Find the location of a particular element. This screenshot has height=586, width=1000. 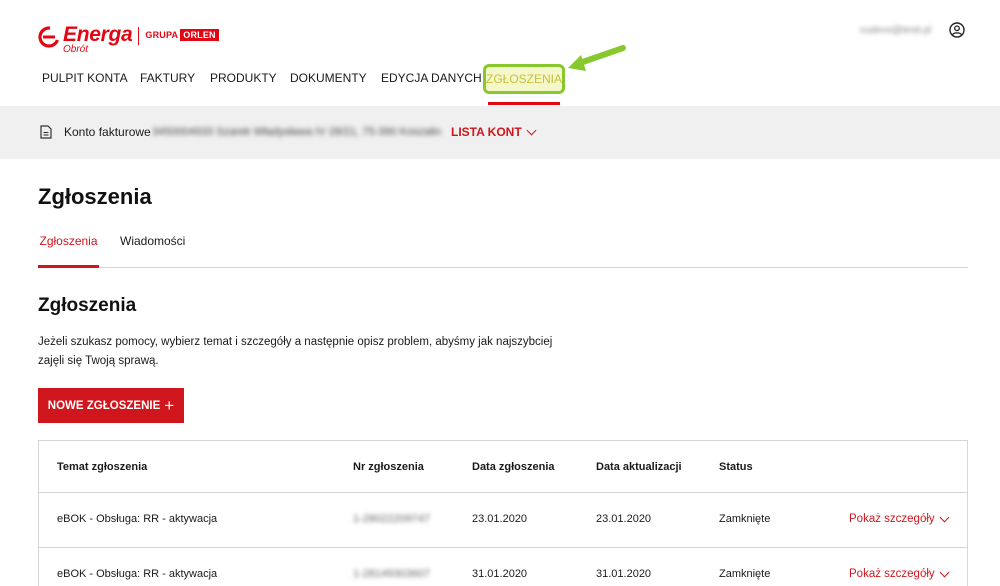

nav-faktury: FAKTURY is located at coordinates (167, 78).